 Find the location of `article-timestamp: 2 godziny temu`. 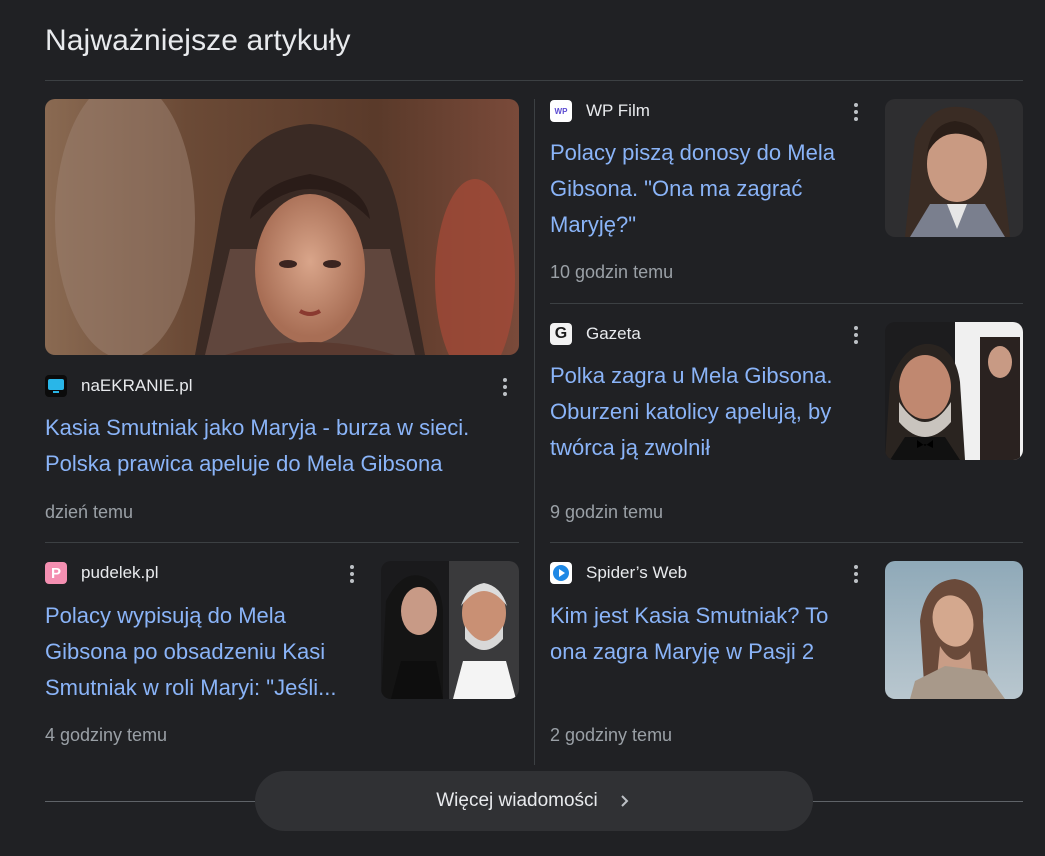

article-timestamp: 2 godziny temu is located at coordinates (611, 735).